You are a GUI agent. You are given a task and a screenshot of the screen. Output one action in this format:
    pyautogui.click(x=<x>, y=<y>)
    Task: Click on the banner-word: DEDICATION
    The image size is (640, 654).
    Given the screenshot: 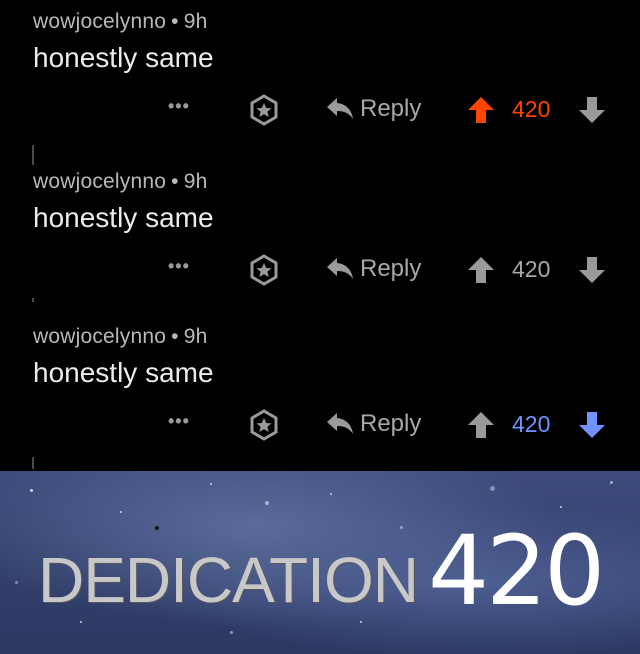 What is the action you would take?
    pyautogui.click(x=228, y=580)
    